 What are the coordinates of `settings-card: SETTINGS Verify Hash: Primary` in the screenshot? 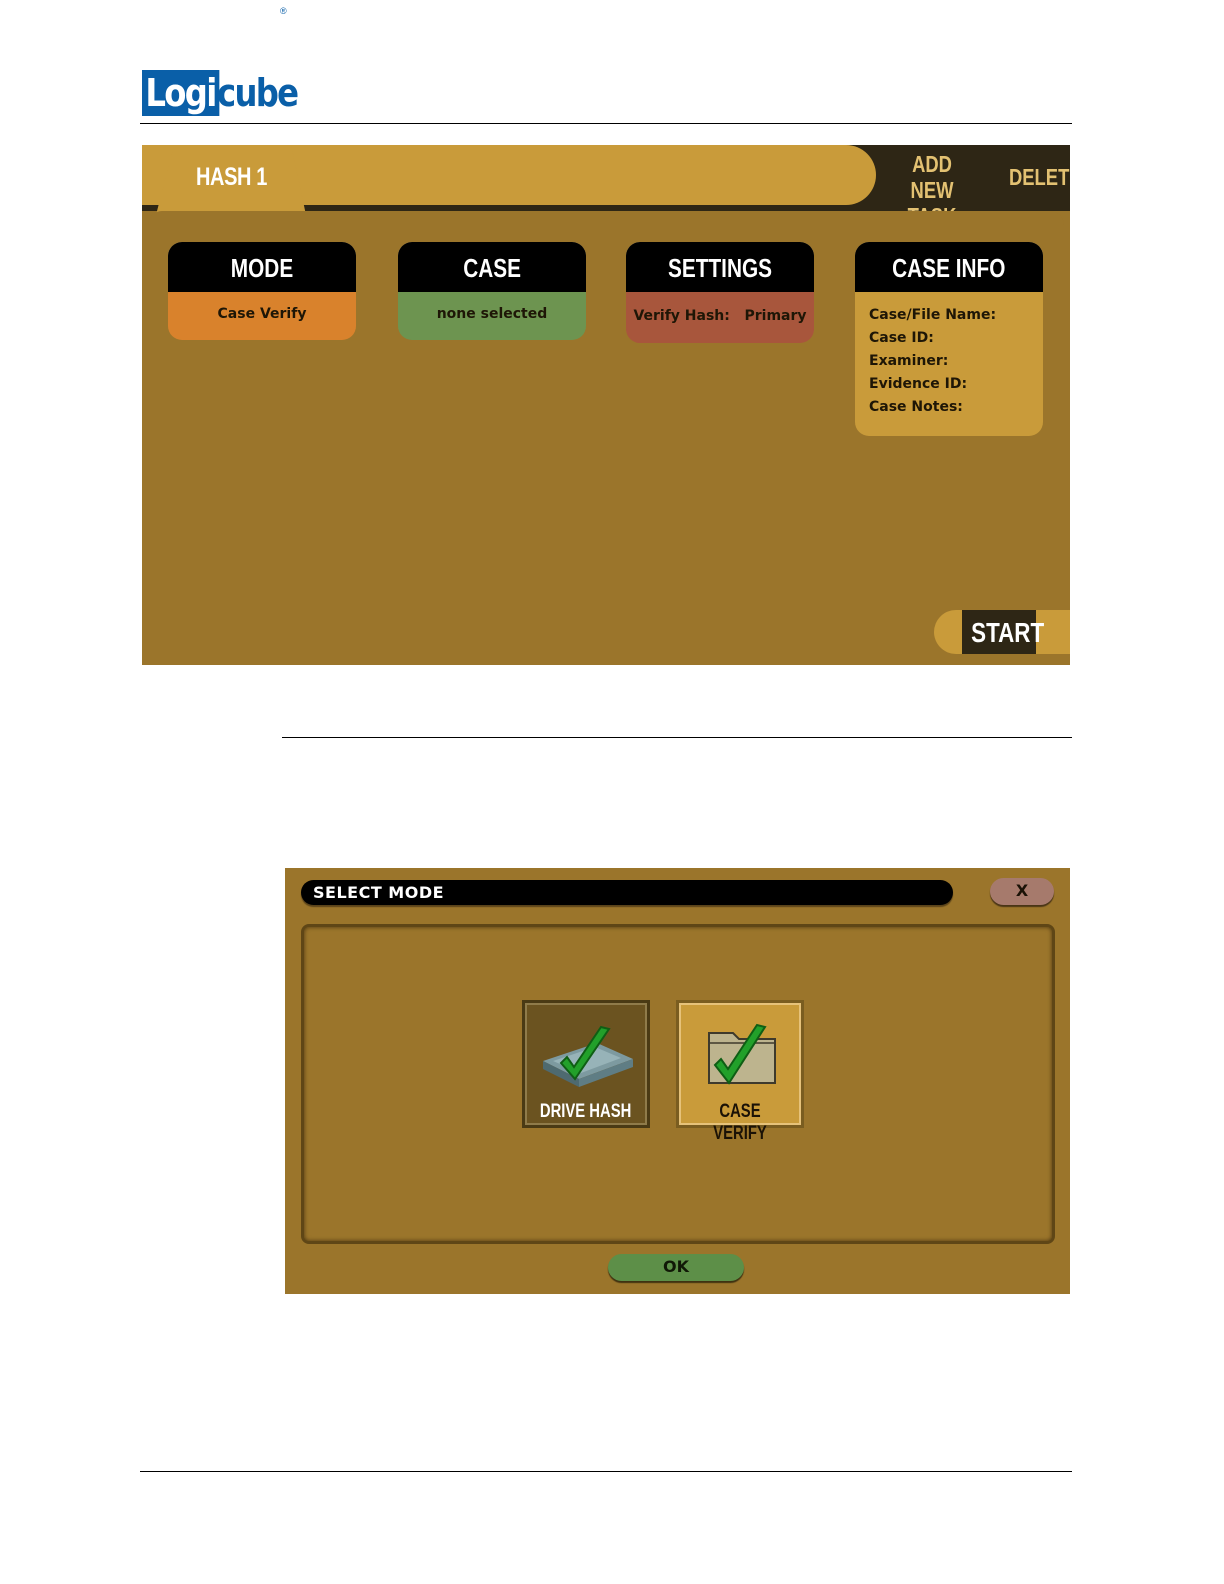 It's located at (720, 292).